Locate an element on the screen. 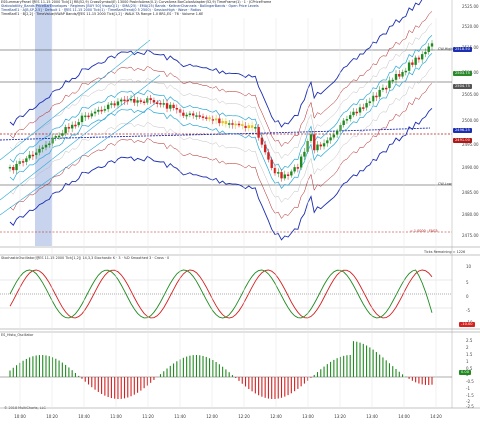 The width and height of the screenshot is (480, 424). price-tick: 2525.00 is located at coordinates (470, 6).